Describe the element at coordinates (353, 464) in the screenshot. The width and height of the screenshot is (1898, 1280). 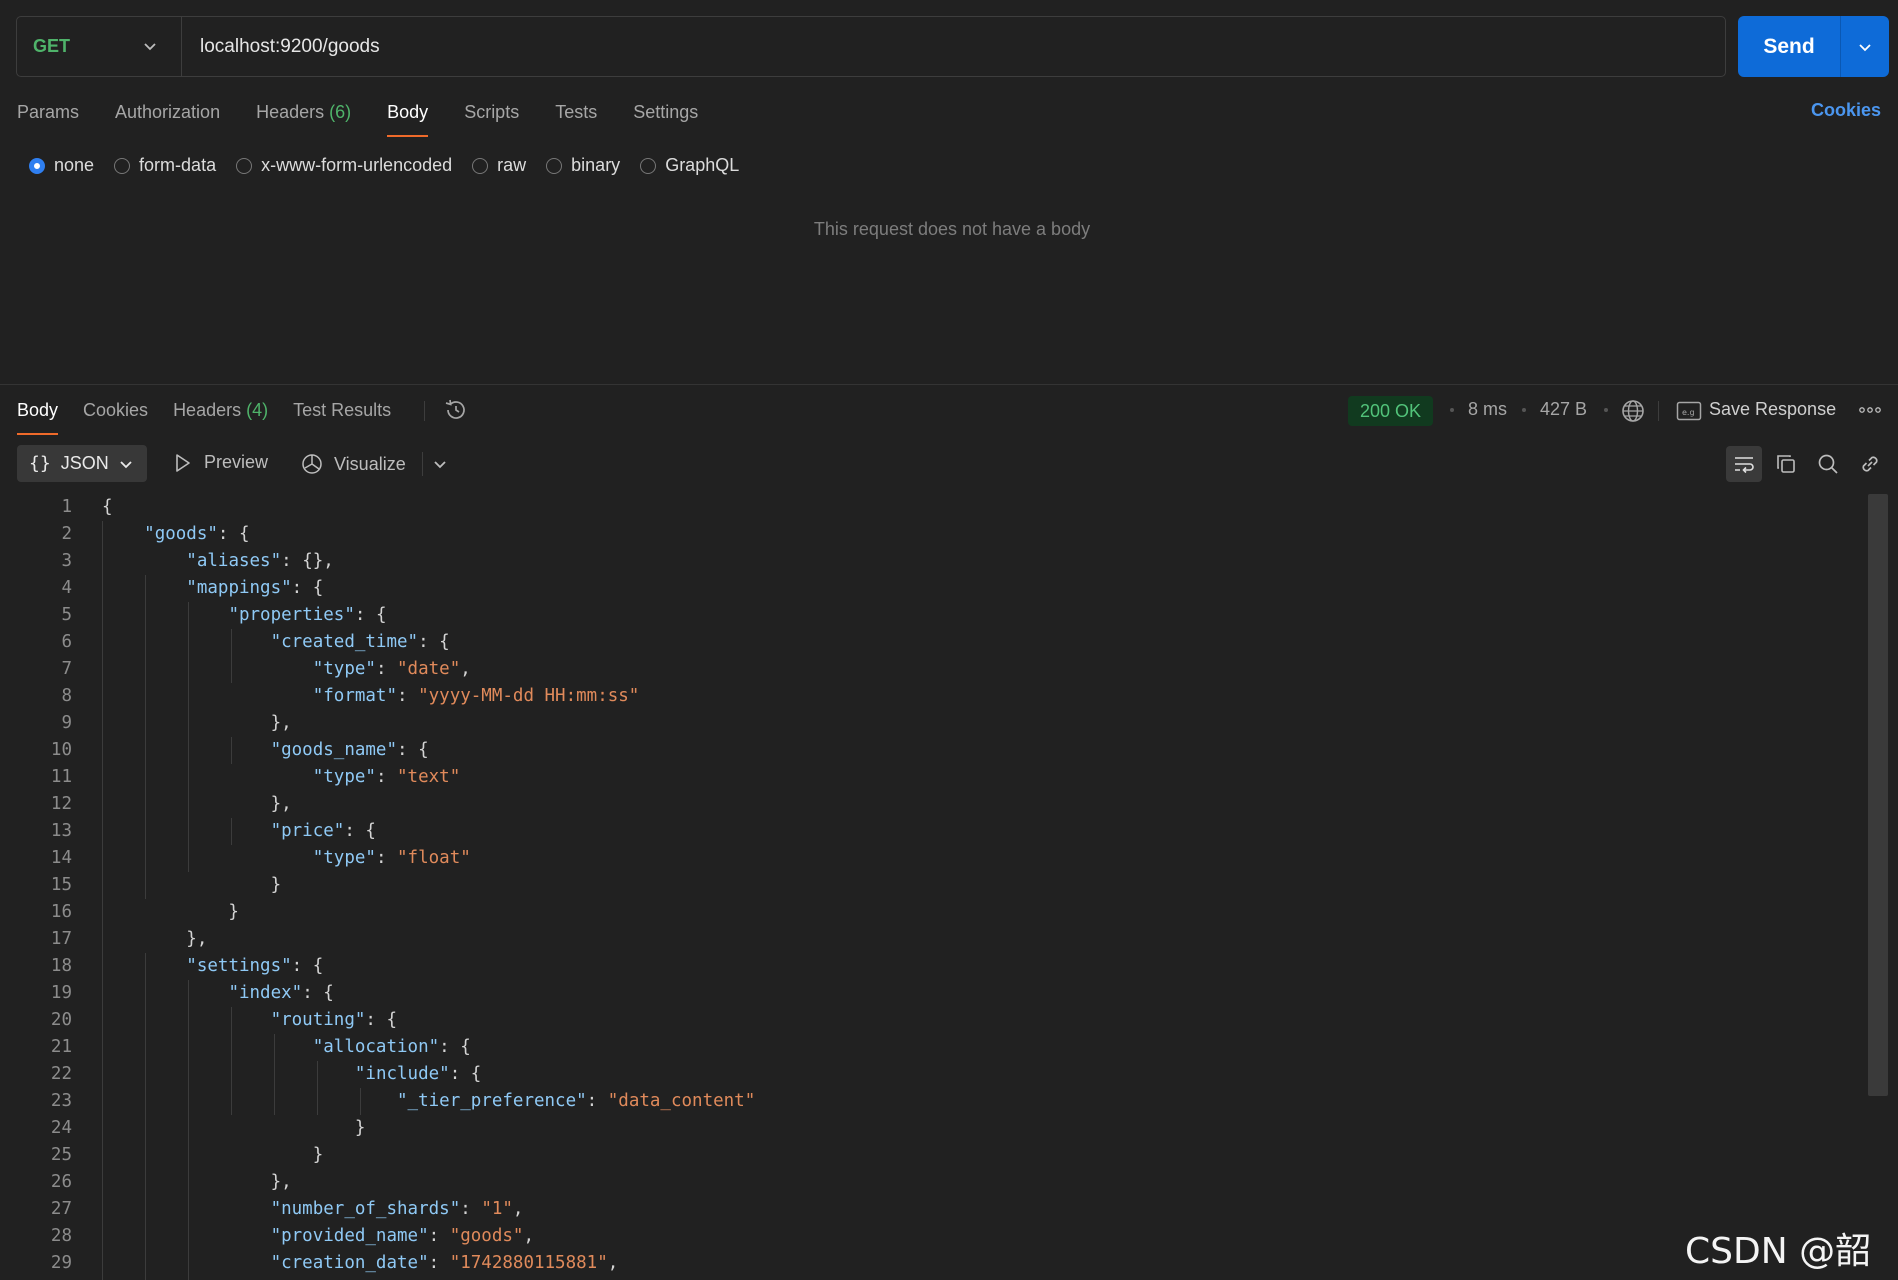
I see `visualize-button: Visualize` at that location.